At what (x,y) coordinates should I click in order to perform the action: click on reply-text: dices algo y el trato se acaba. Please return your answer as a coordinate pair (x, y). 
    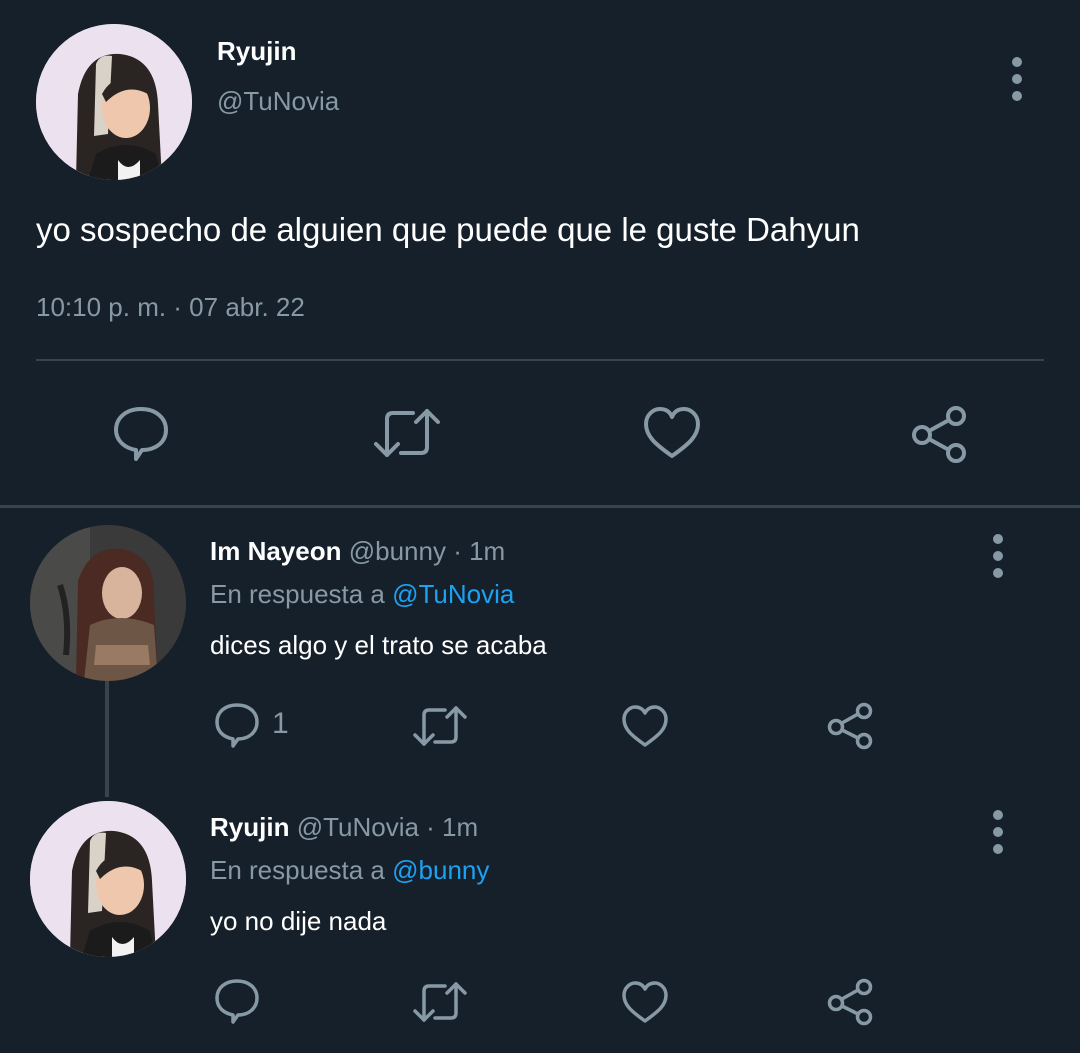
    Looking at the image, I should click on (378, 645).